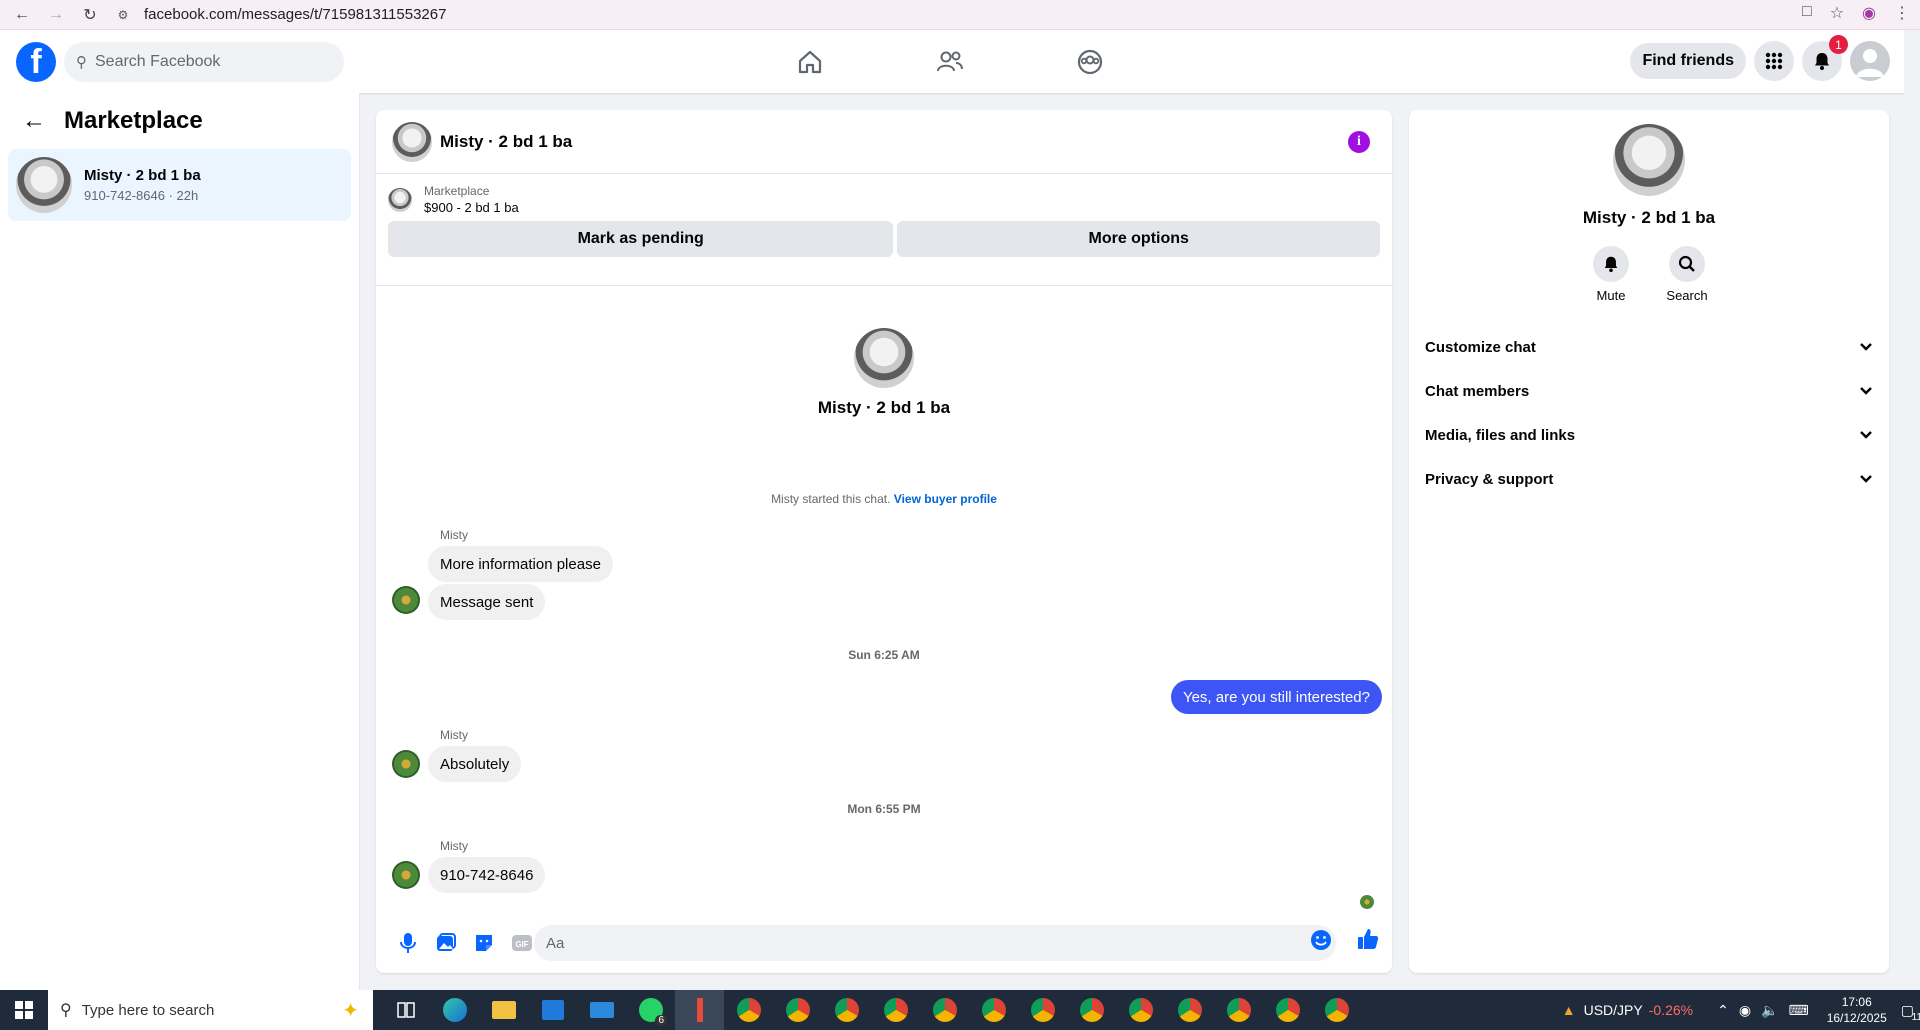 The width and height of the screenshot is (1920, 1030). What do you see at coordinates (446, 943) in the screenshot?
I see `photo-icon` at bounding box center [446, 943].